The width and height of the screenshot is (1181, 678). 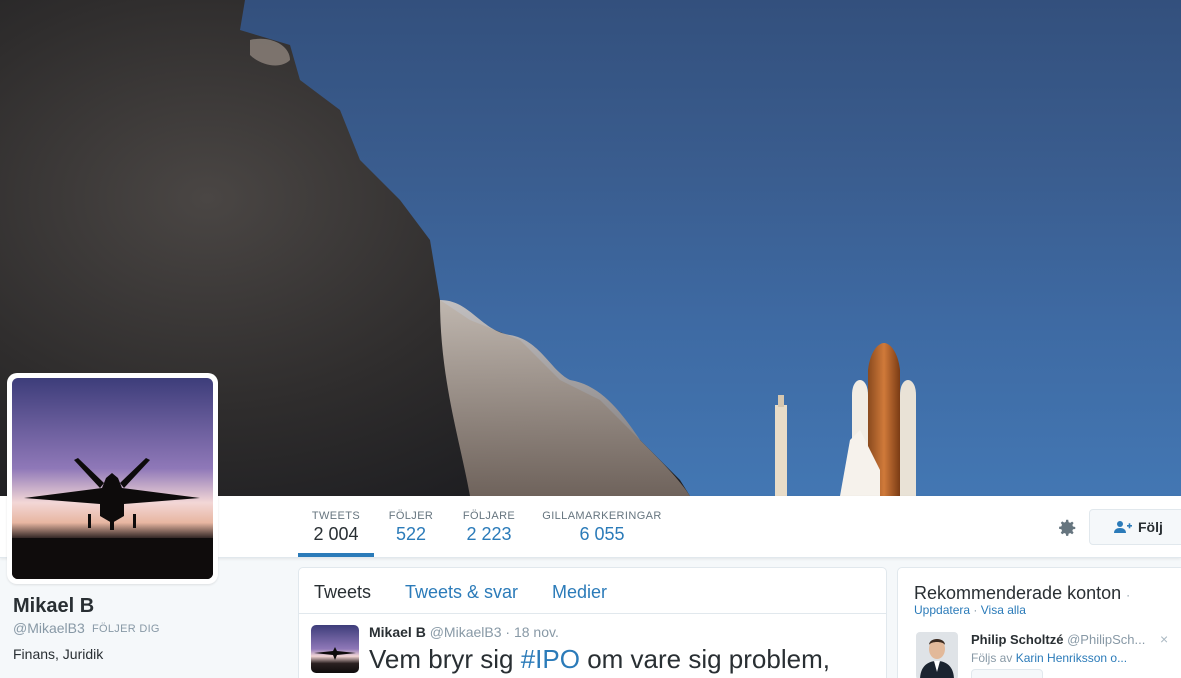 I want to click on tab-media: Medier, so click(x=579, y=592).